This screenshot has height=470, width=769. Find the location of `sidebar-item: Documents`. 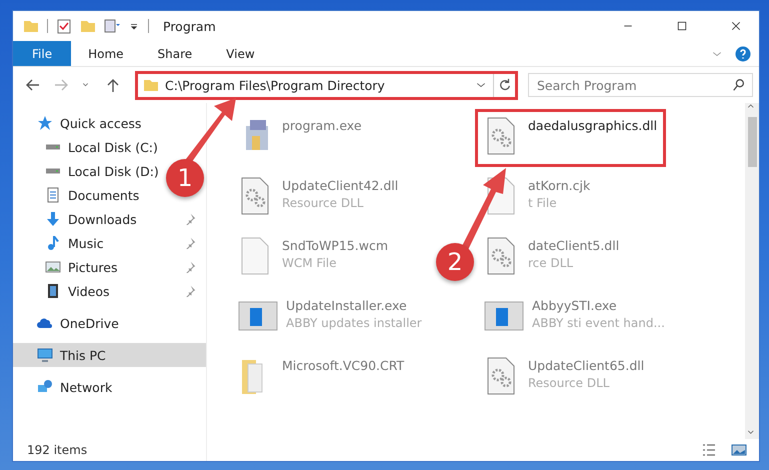

sidebar-item: Documents is located at coordinates (76, 195).